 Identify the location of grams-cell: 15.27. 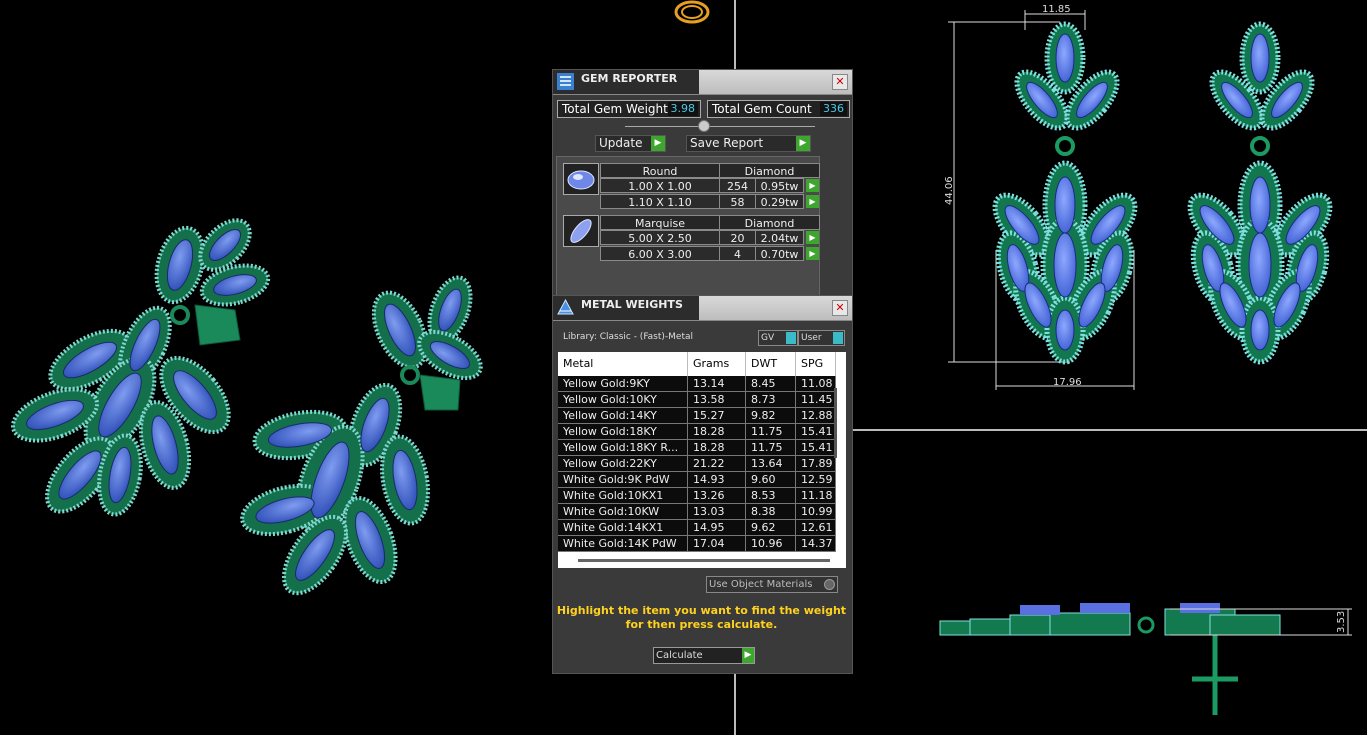
(717, 416).